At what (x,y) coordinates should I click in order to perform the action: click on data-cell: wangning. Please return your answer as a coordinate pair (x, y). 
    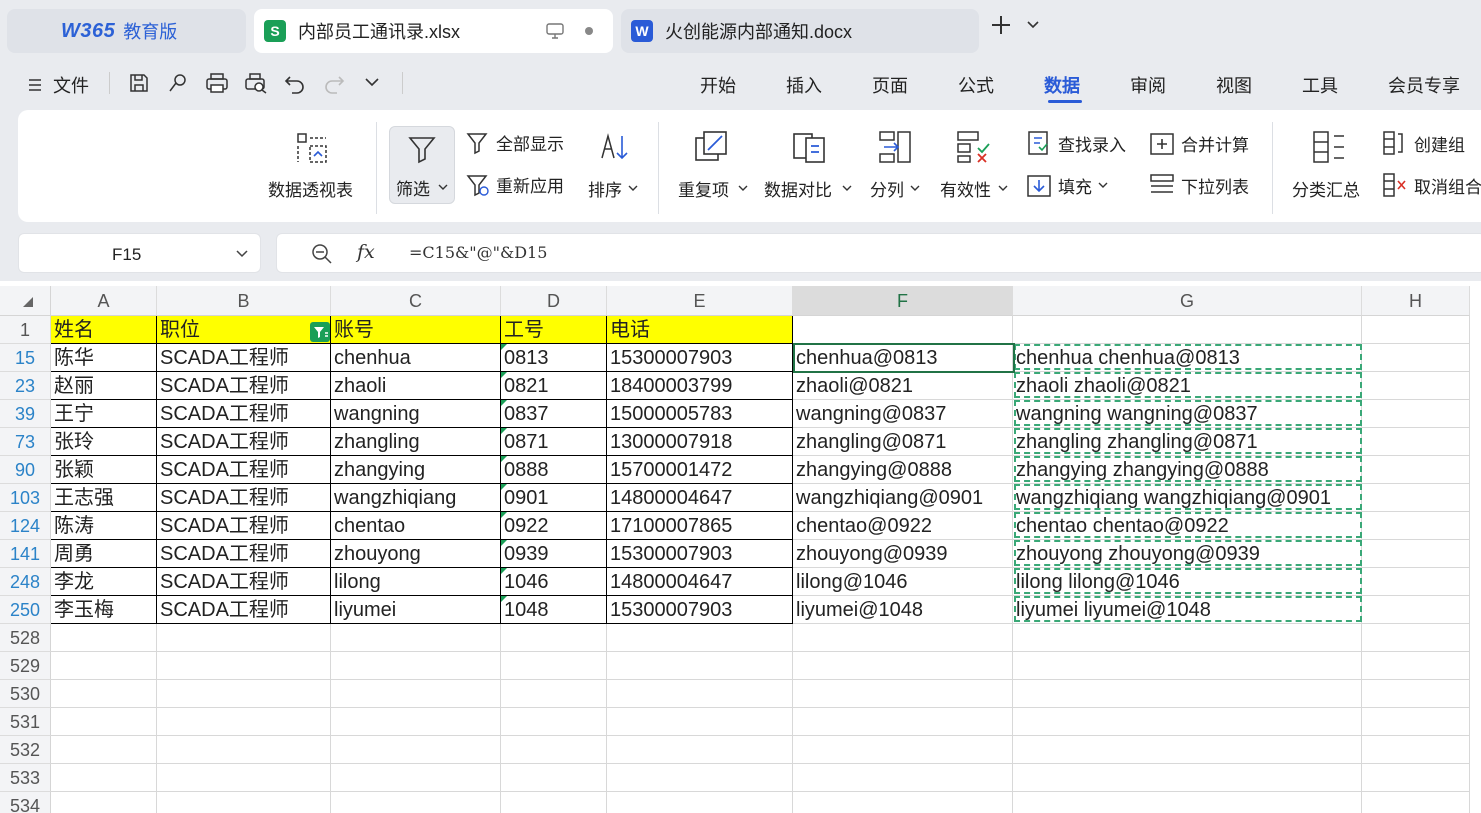
    Looking at the image, I should click on (416, 414).